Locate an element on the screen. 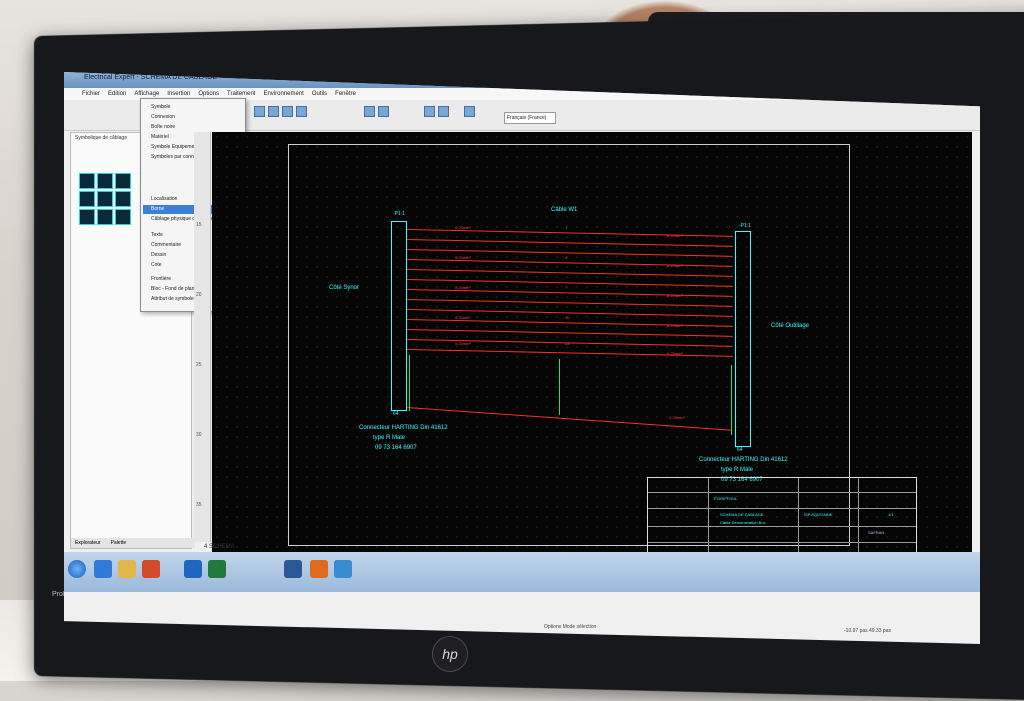 The image size is (1024, 701). menu-item: Boîte noire is located at coordinates (163, 127).